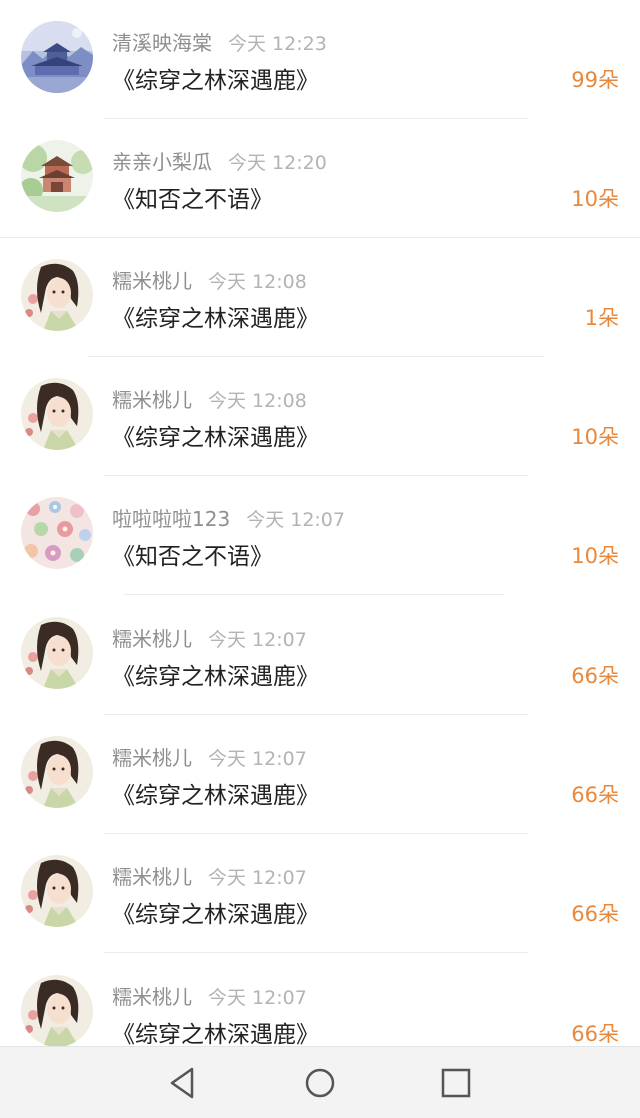 Image resolution: width=640 pixels, height=1118 pixels. I want to click on system-navigation-bar, so click(320, 1082).